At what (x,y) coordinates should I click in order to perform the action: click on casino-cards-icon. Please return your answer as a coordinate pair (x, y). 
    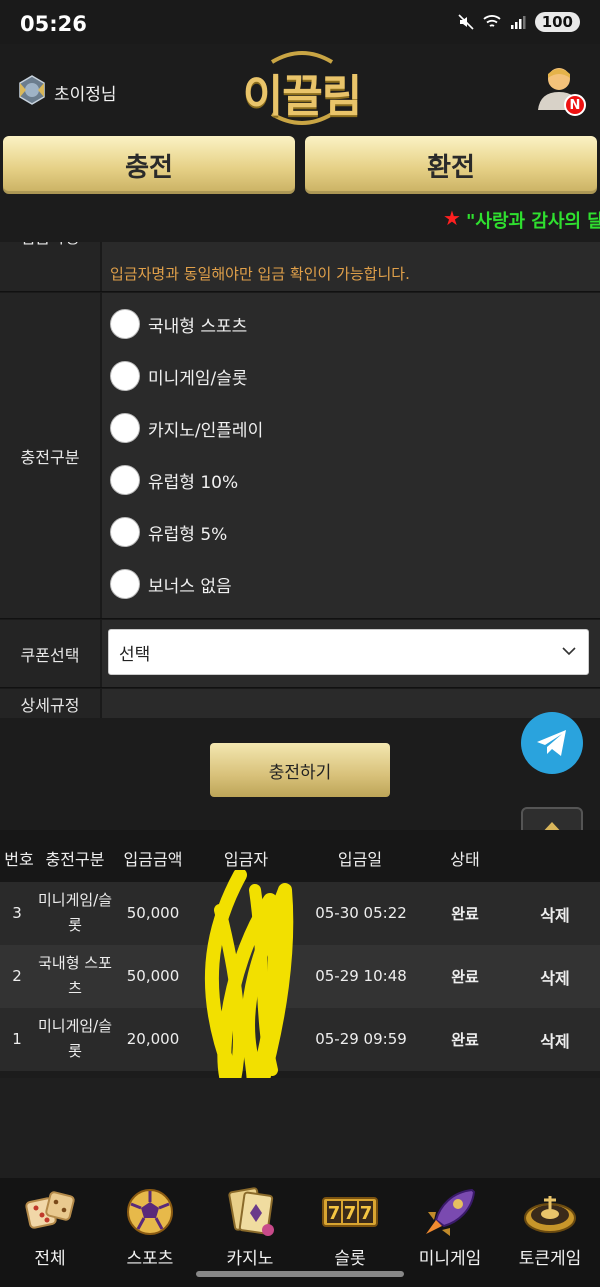
    Looking at the image, I should click on (251, 1211).